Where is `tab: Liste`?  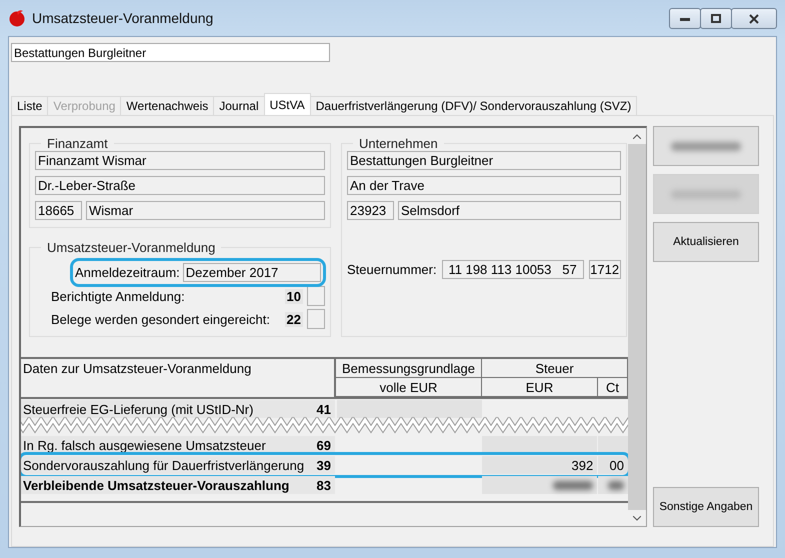 tab: Liste is located at coordinates (29, 105).